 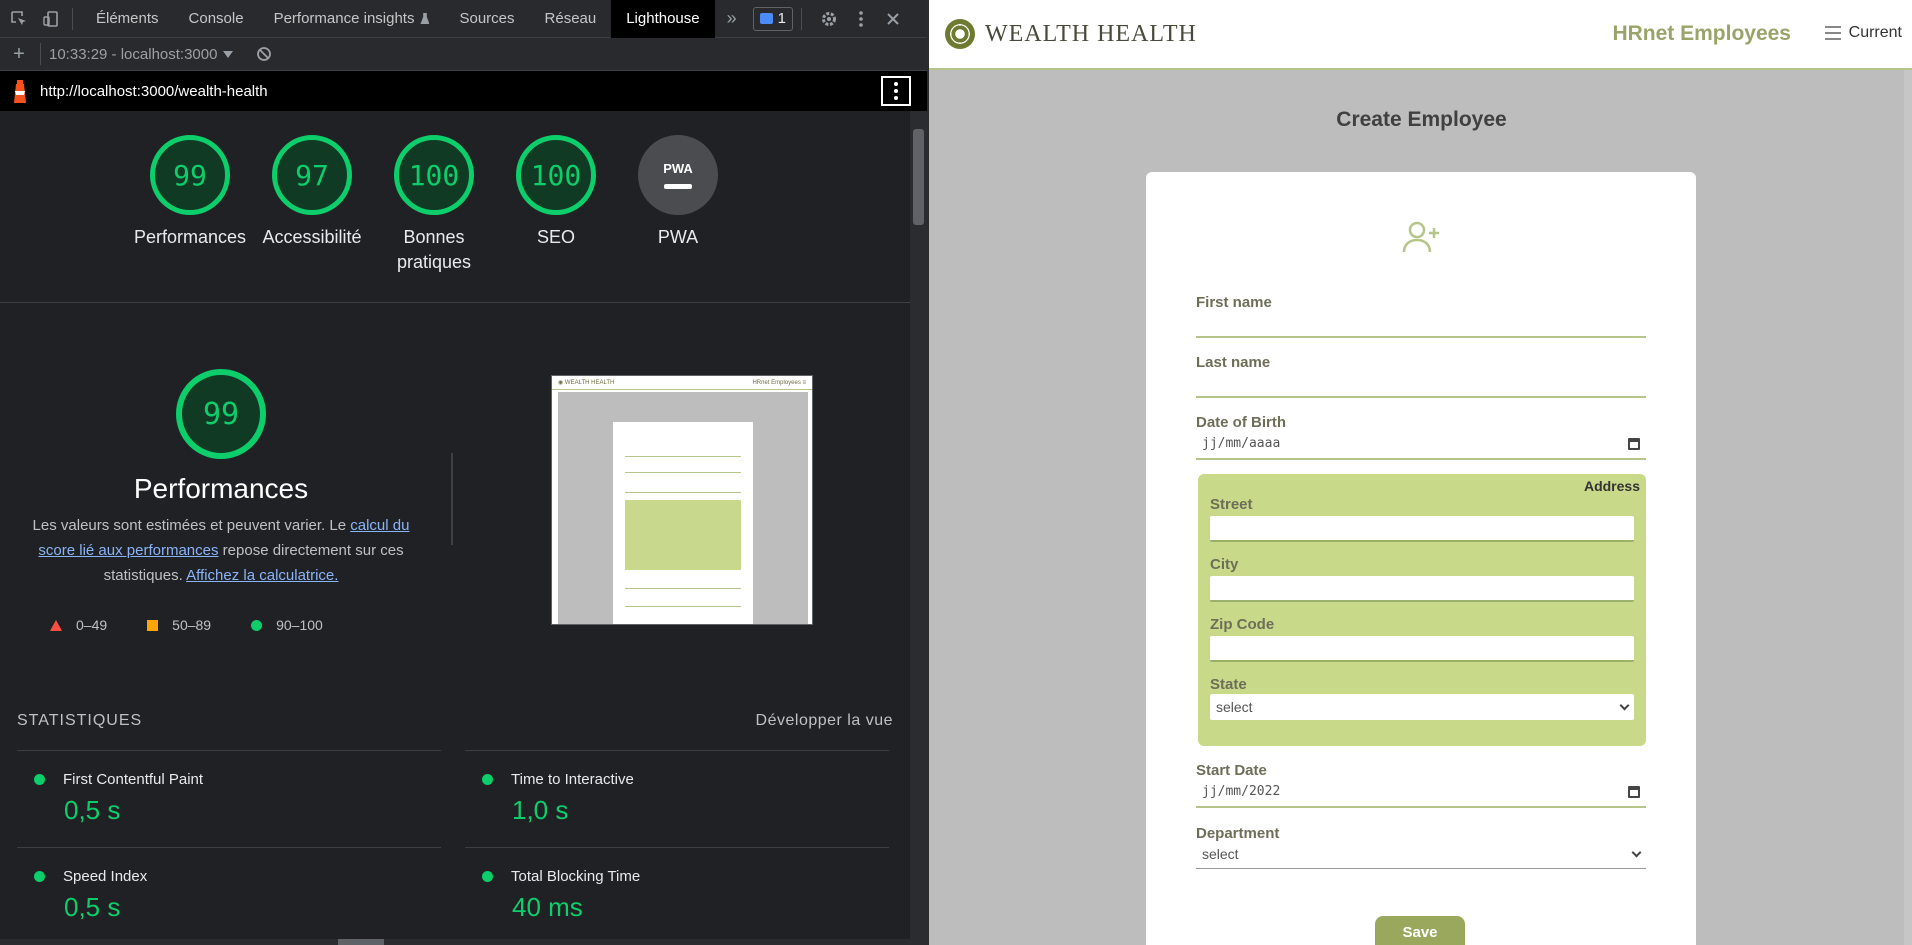 I want to click on device-toolbar-icon, so click(x=51, y=19).